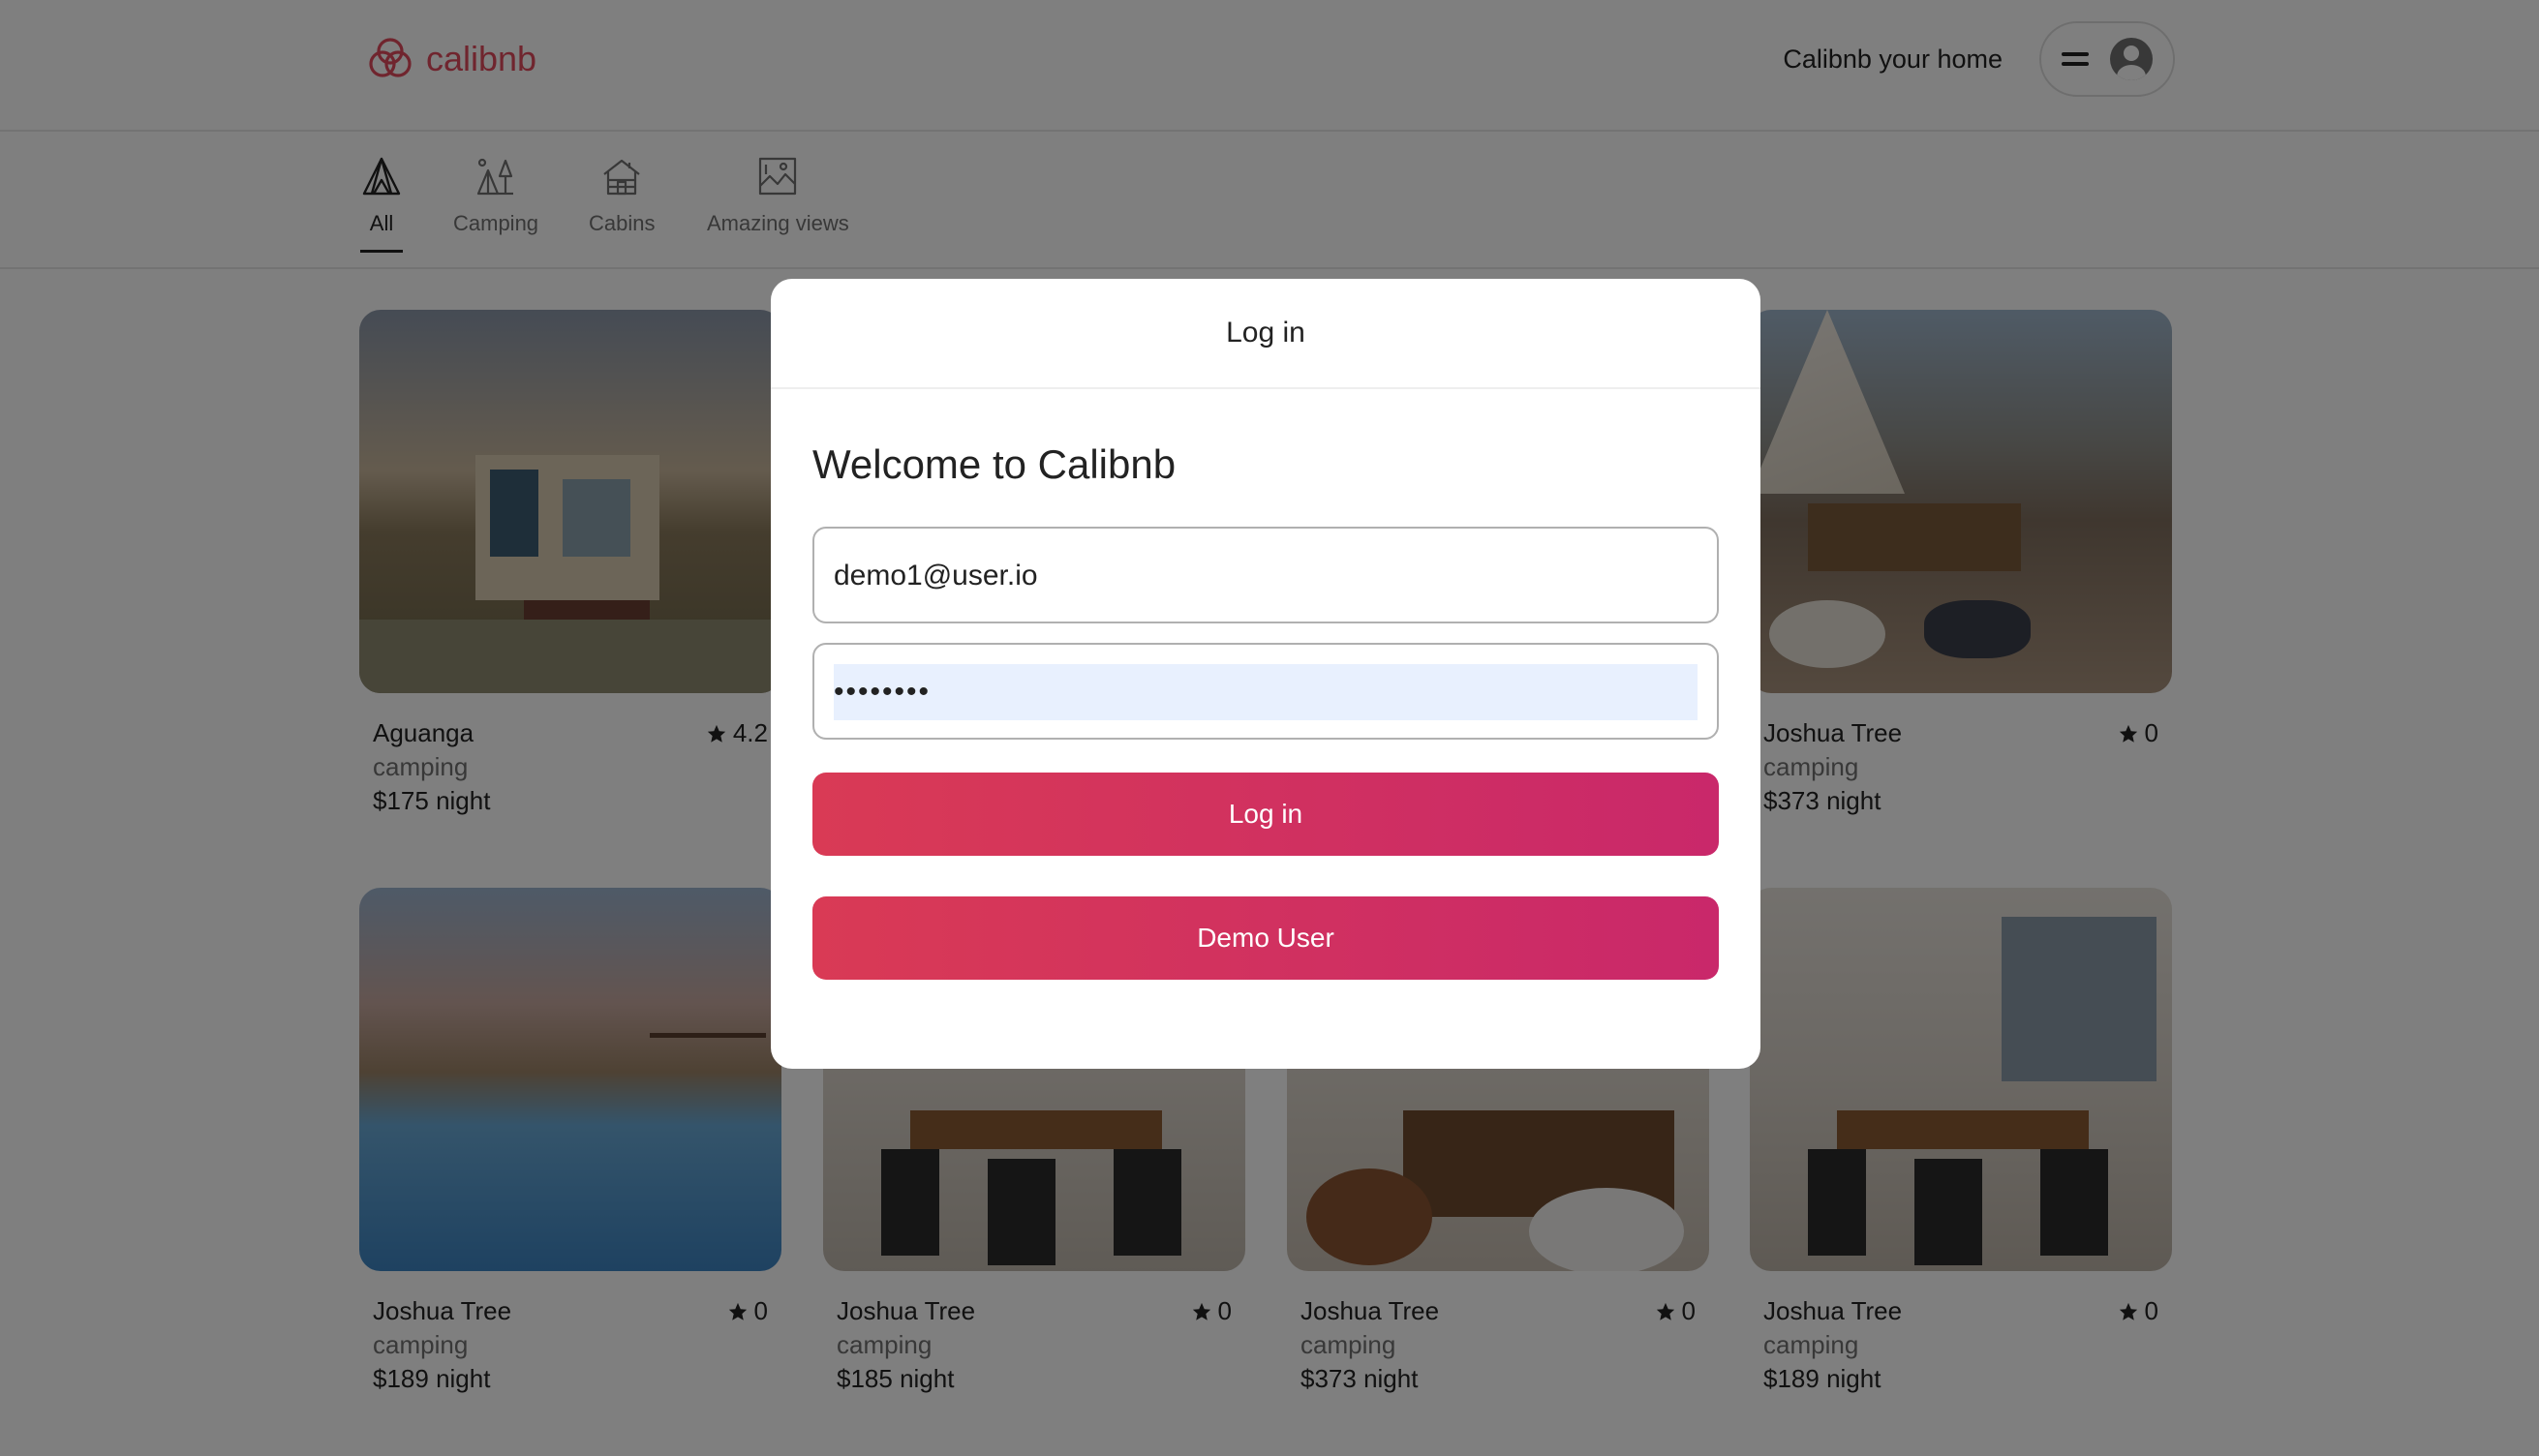 Image resolution: width=2539 pixels, height=1456 pixels. Describe the element at coordinates (1265, 815) in the screenshot. I see `login-button: Log in` at that location.